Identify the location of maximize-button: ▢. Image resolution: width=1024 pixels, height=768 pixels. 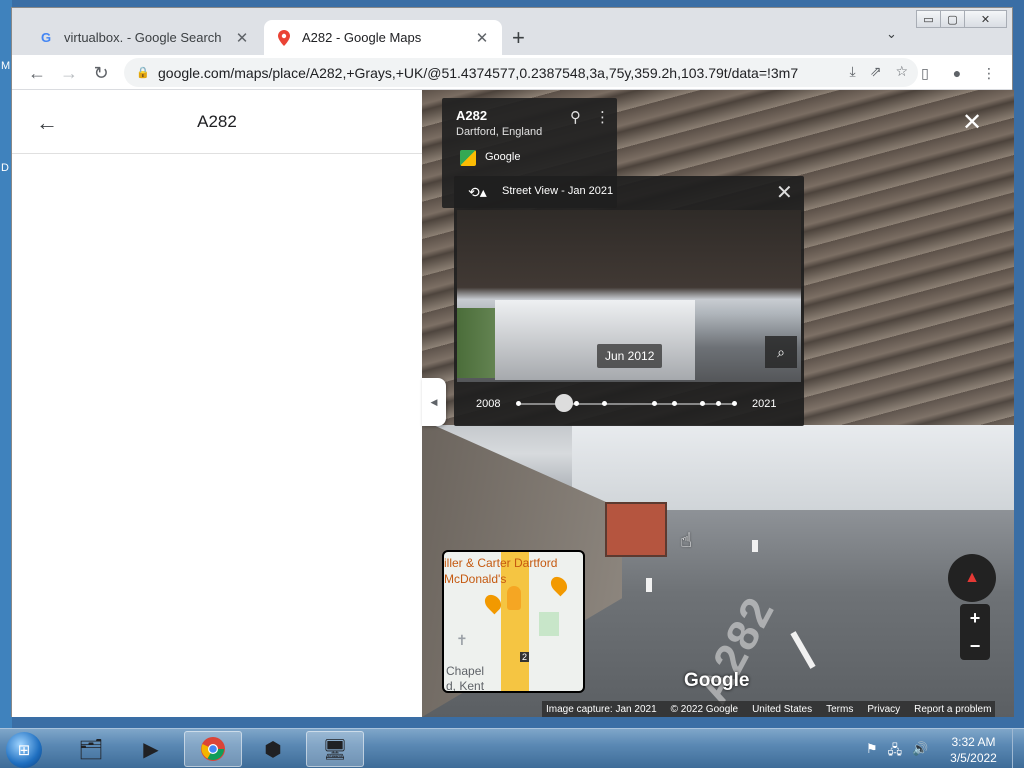
(952, 19).